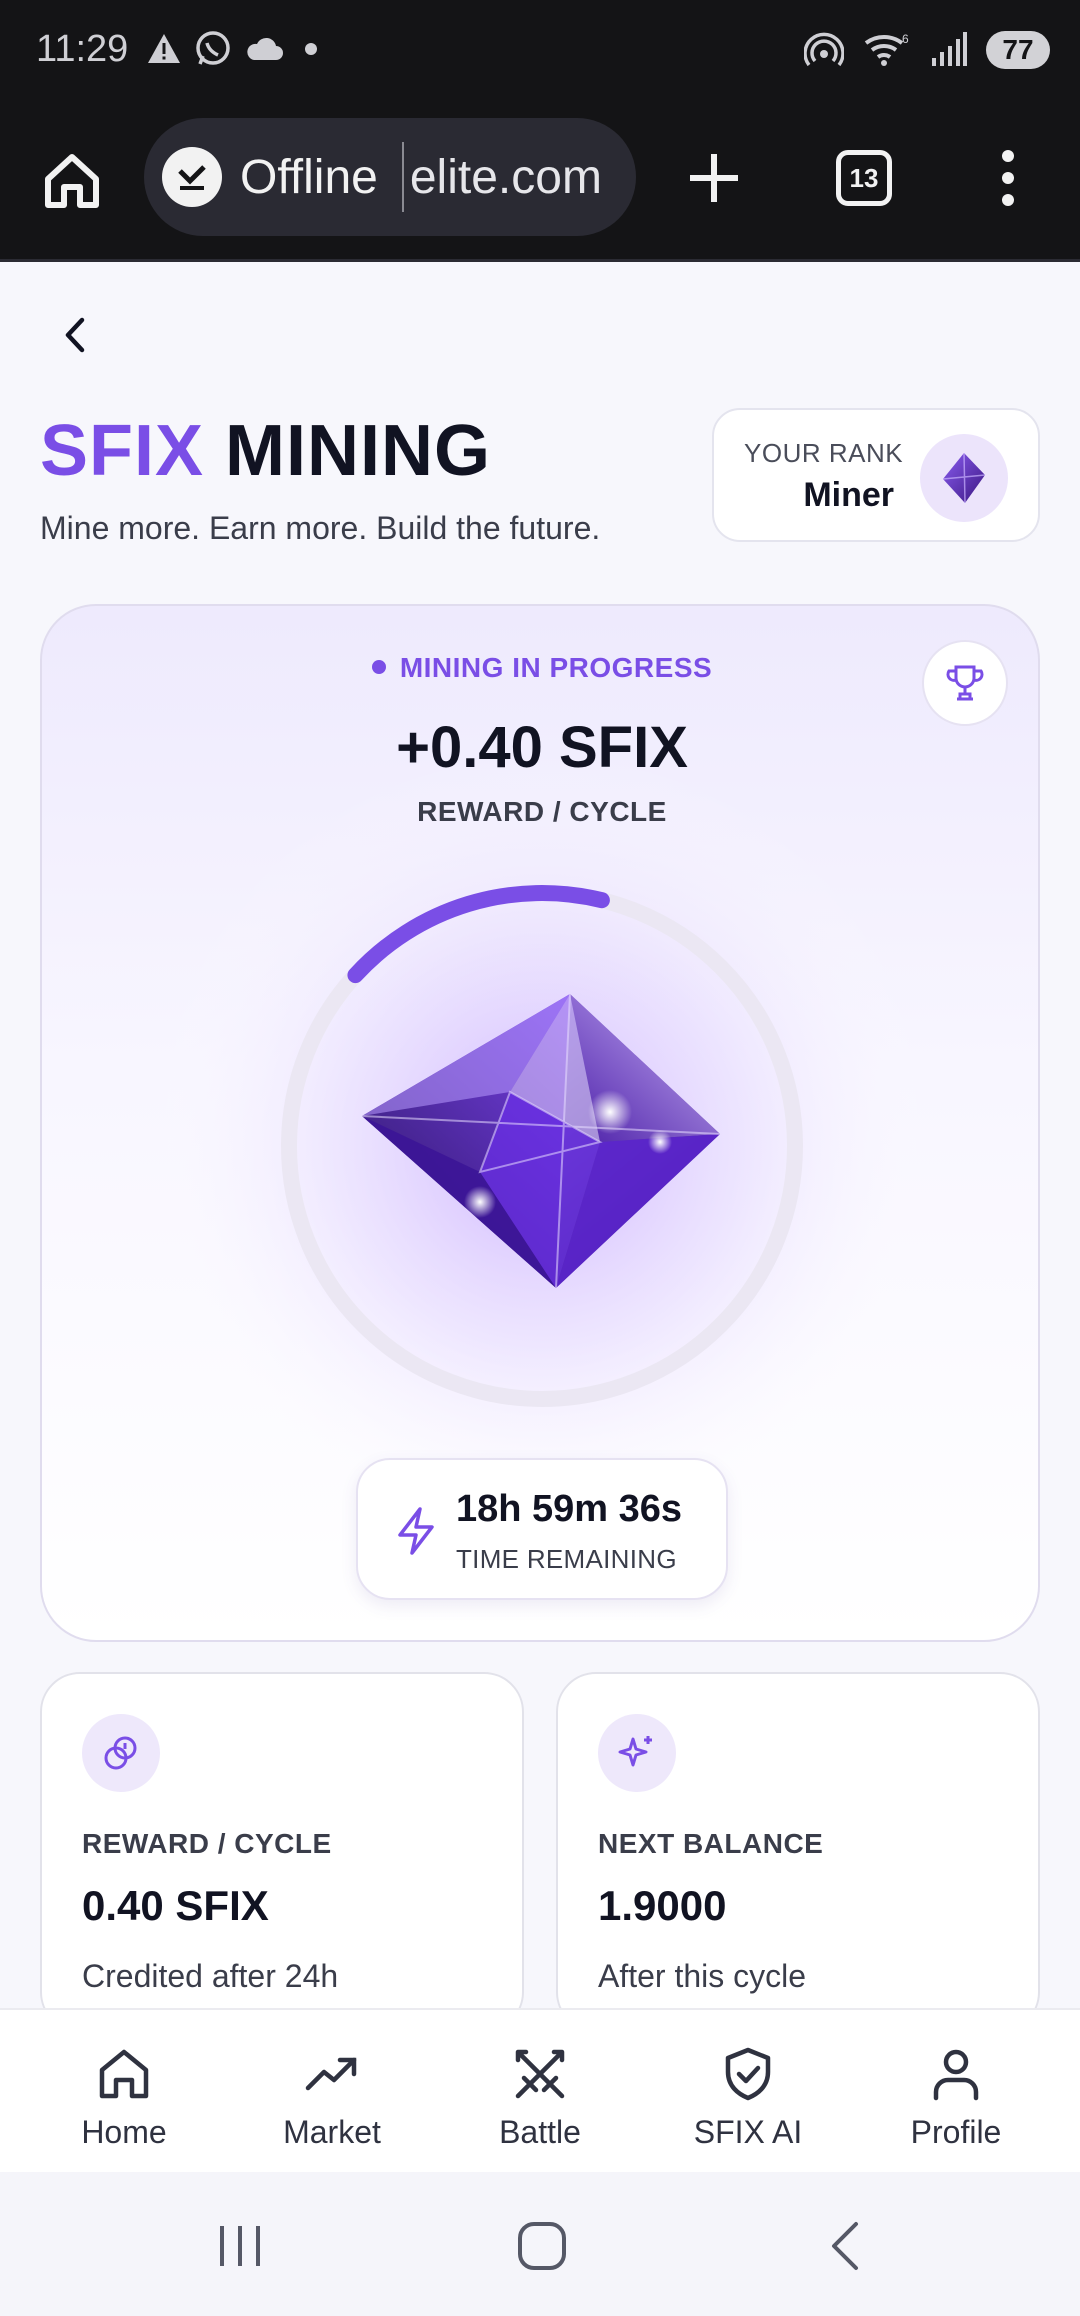  Describe the element at coordinates (124, 2132) in the screenshot. I see `nav-label: Home` at that location.